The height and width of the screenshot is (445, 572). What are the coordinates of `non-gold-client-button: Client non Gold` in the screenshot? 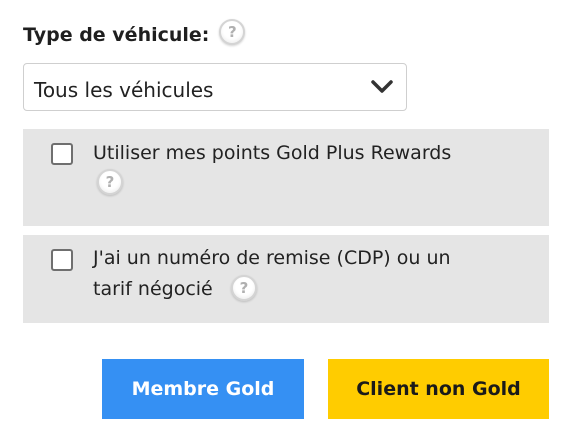 It's located at (438, 389).